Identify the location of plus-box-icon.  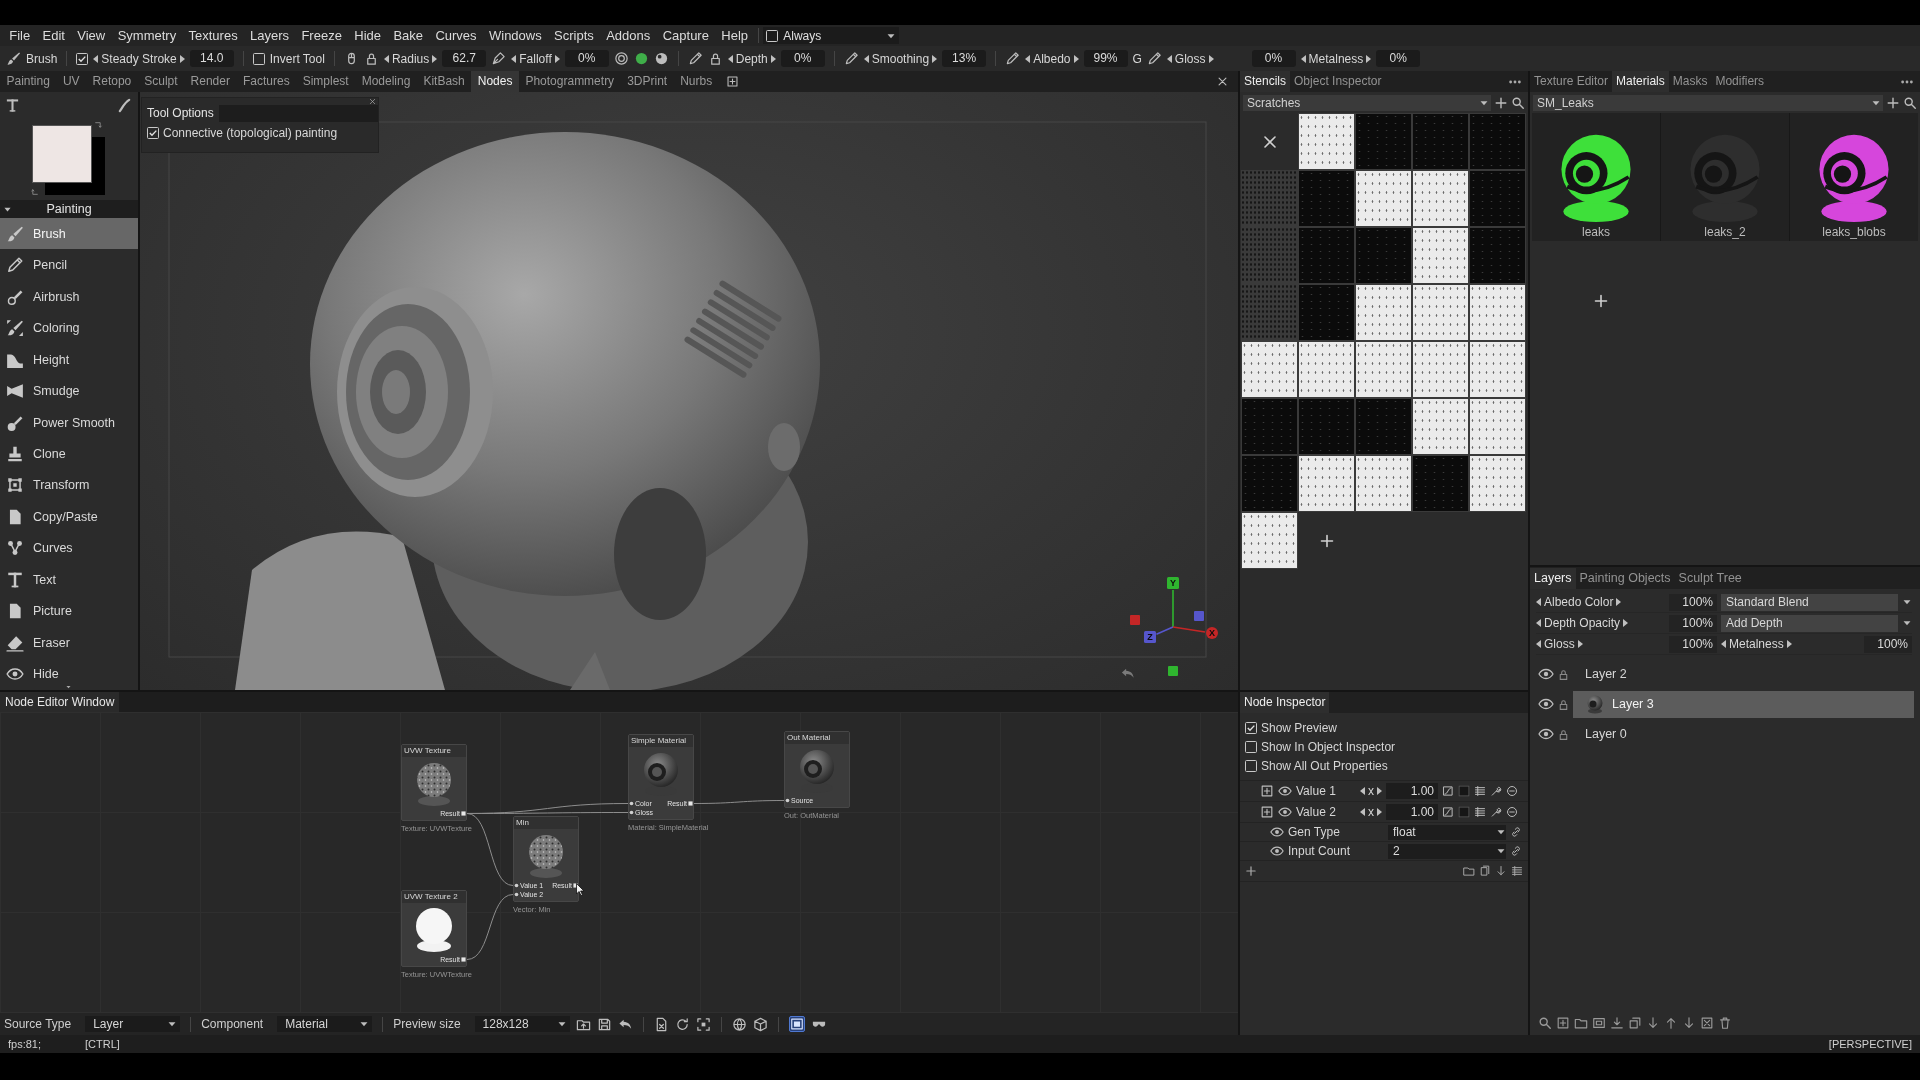
(1267, 791).